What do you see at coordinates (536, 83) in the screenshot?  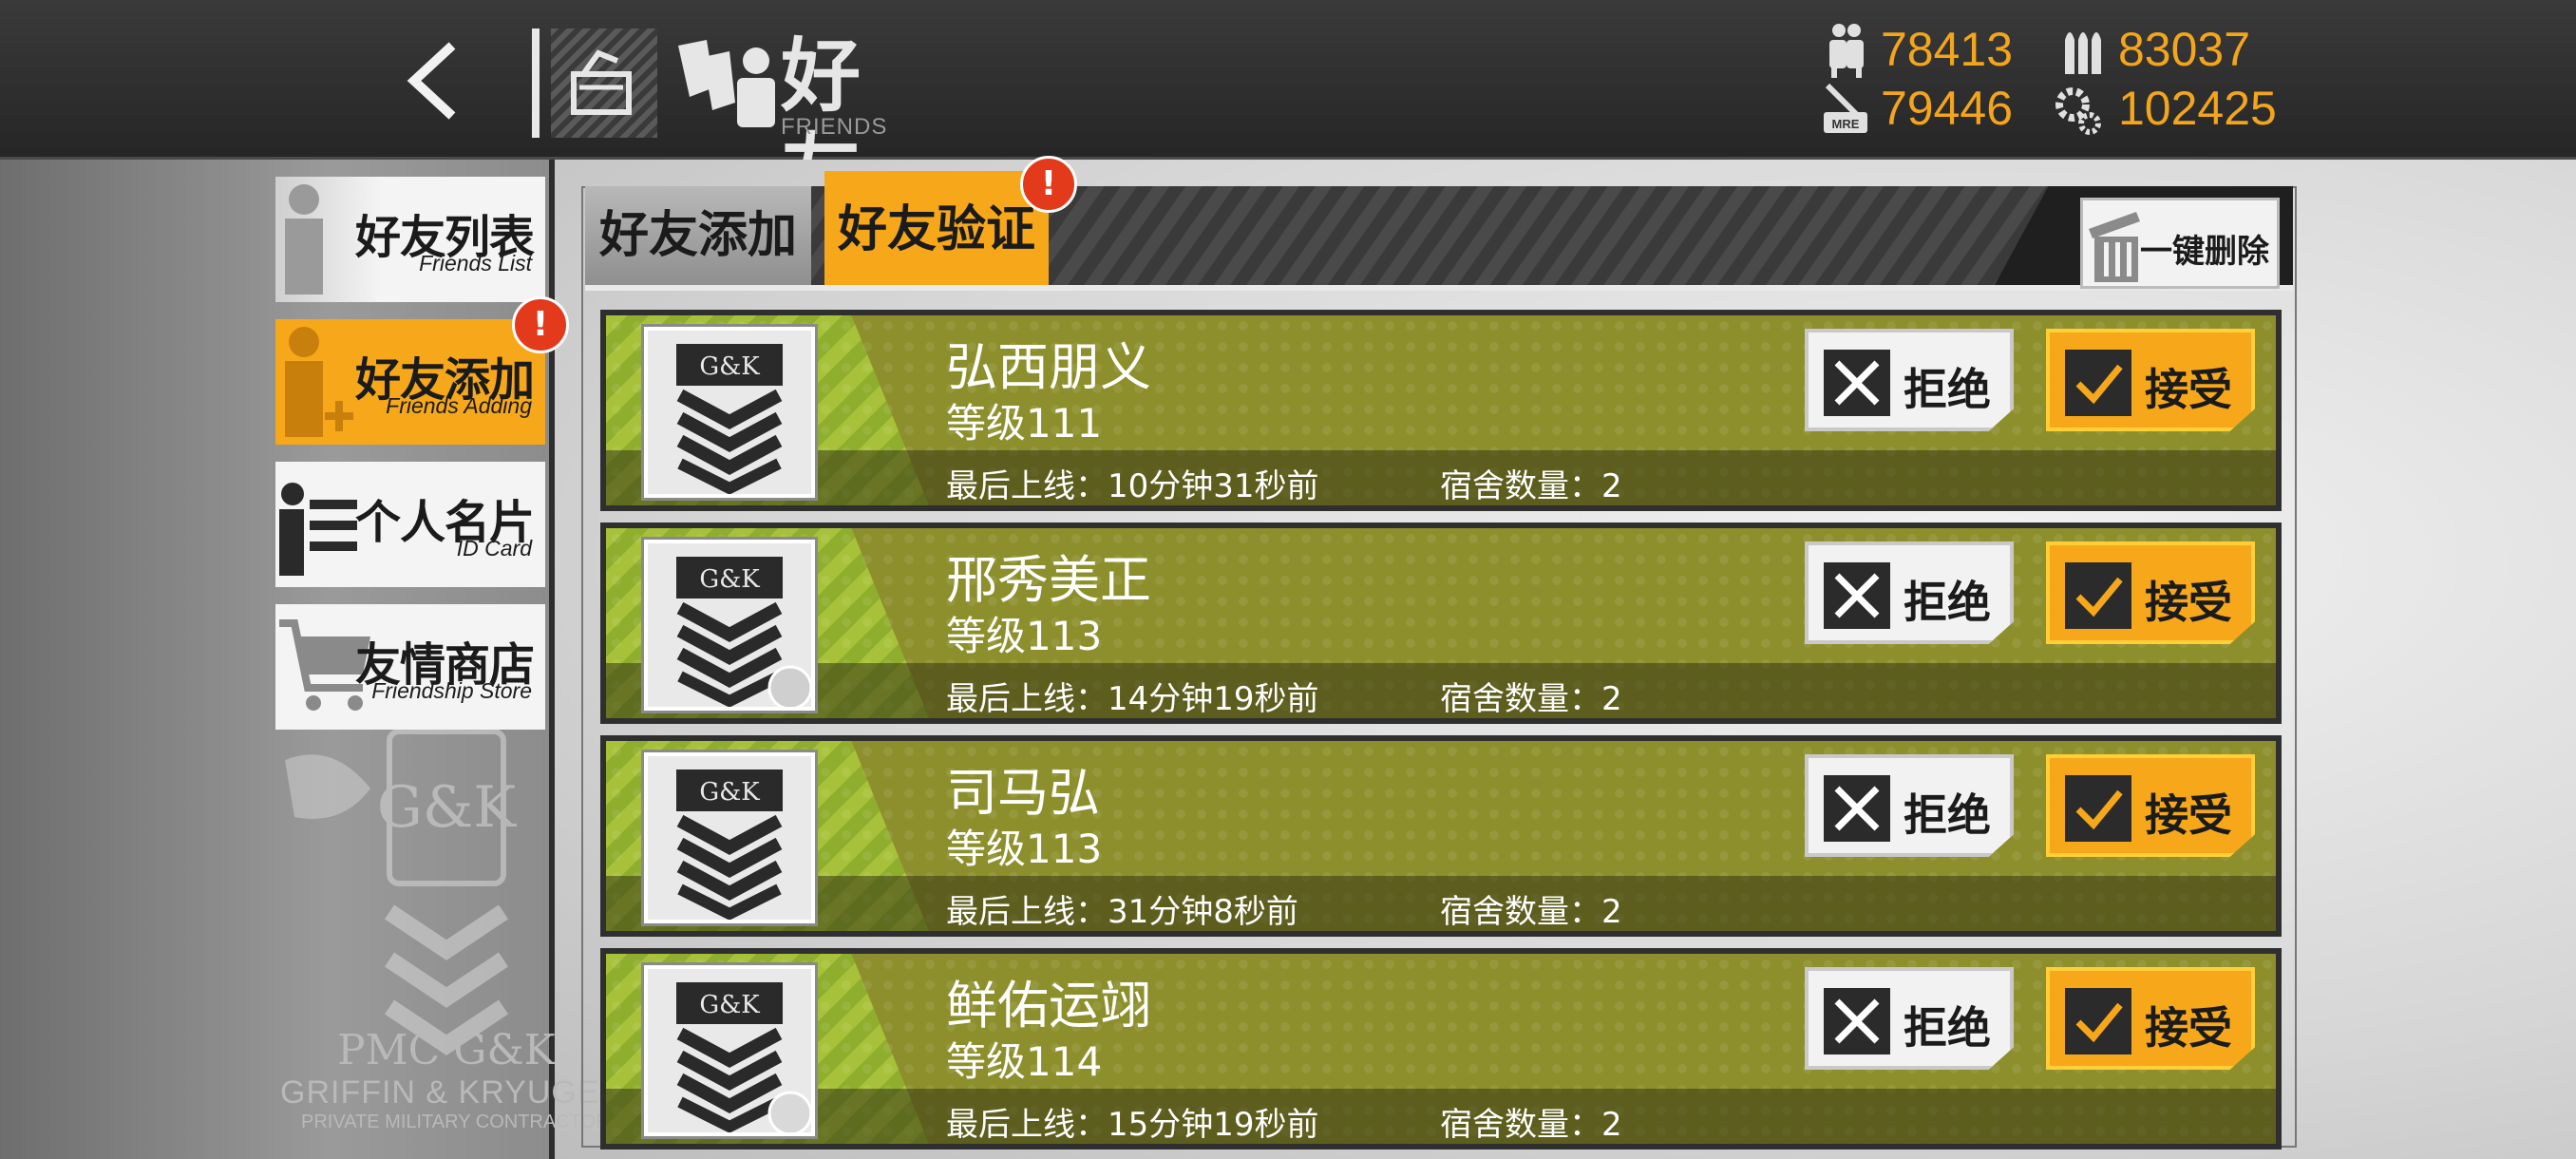 I see `title-divider` at bounding box center [536, 83].